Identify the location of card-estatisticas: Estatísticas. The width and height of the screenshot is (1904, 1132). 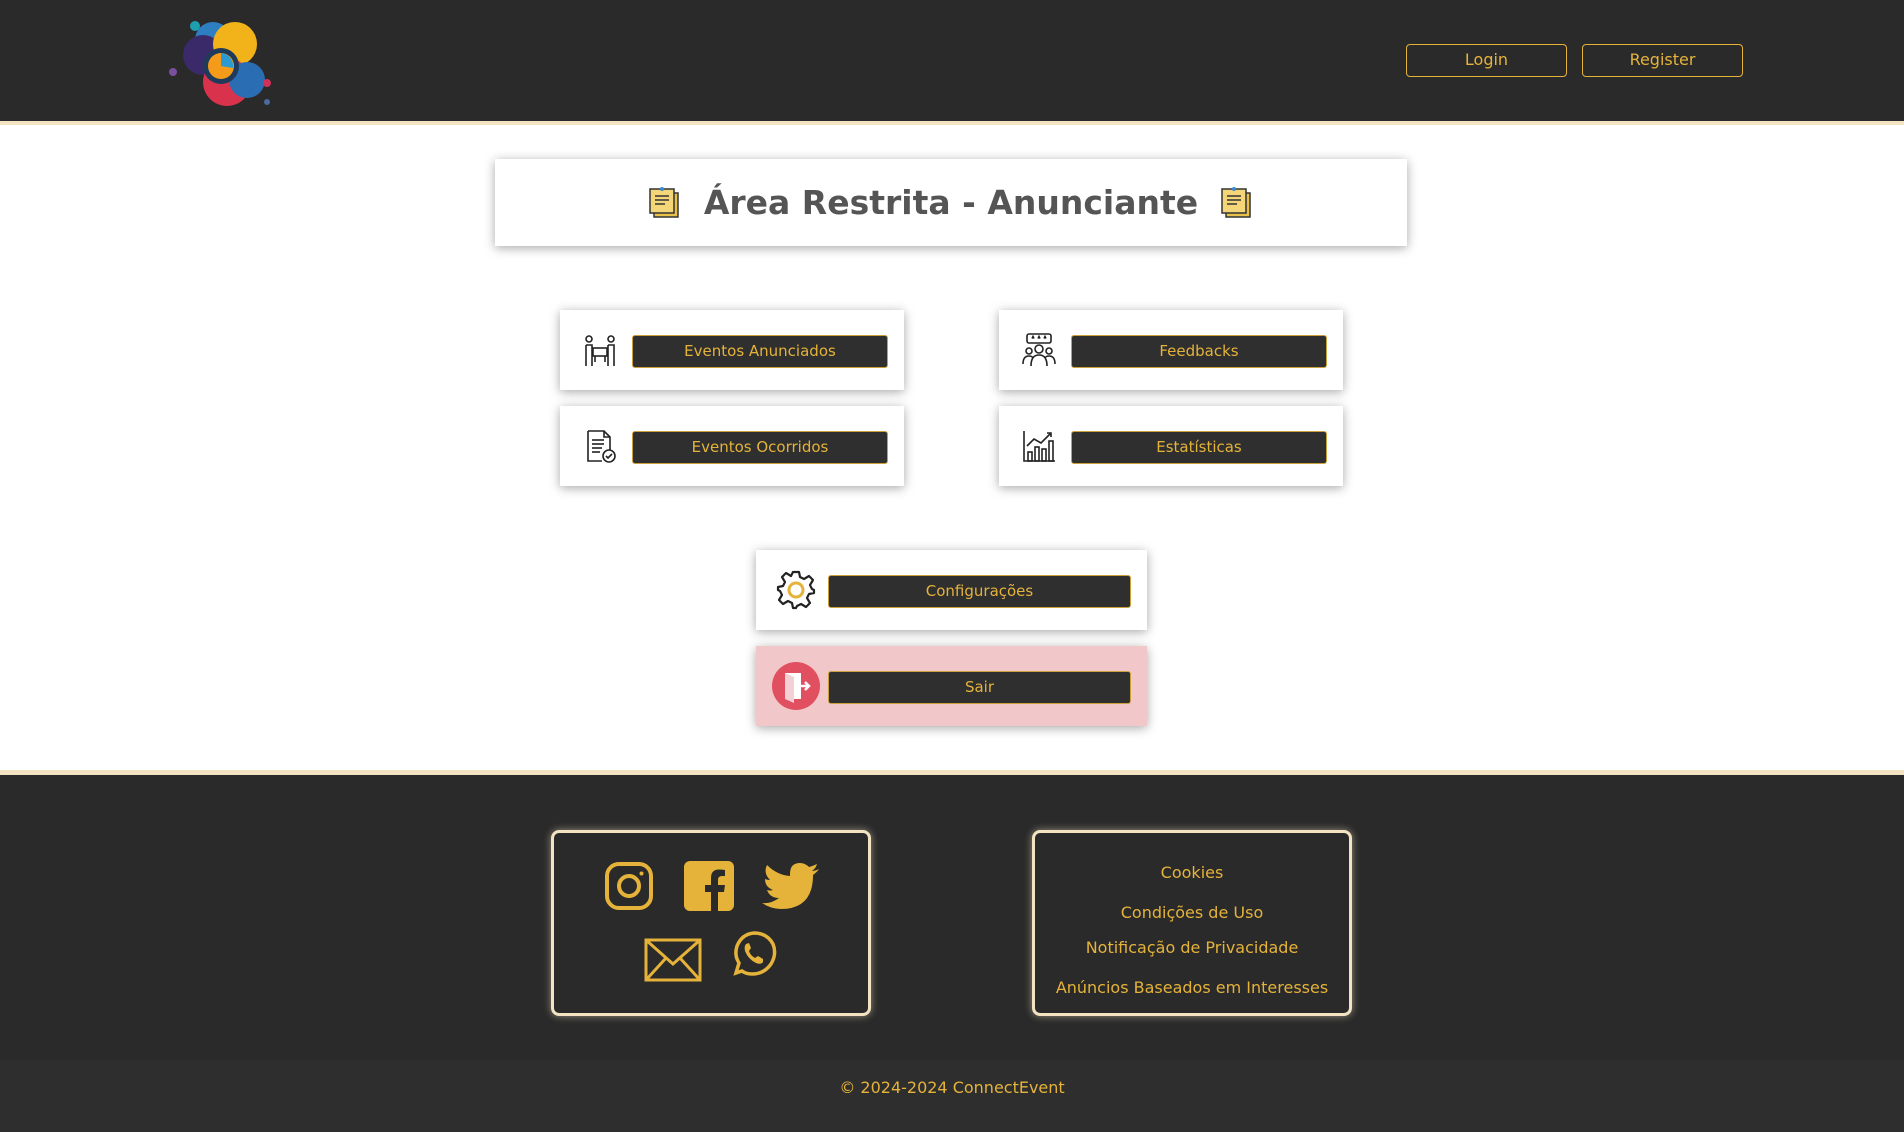
(1171, 446).